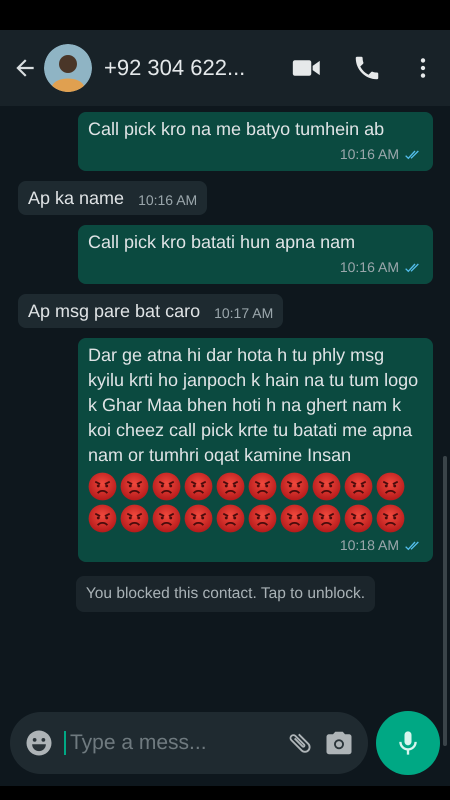 Image resolution: width=450 pixels, height=800 pixels. I want to click on message-text: Ap ka name, so click(76, 198).